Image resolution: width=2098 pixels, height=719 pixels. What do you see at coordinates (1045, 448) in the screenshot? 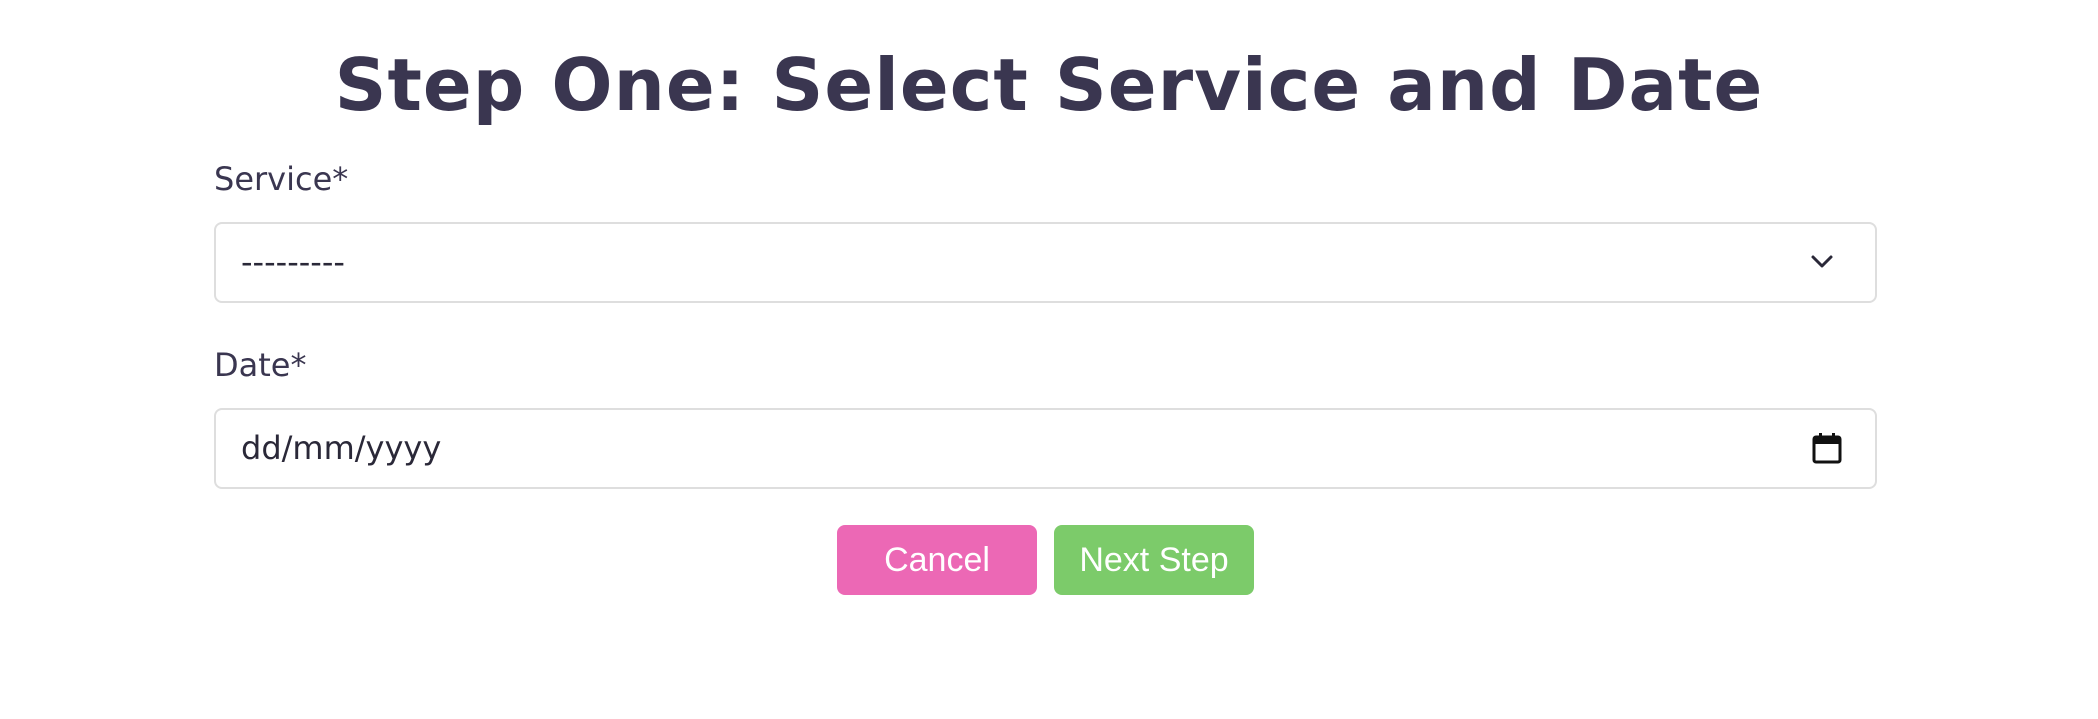
I see `date-input: dd/mm/yyyy` at bounding box center [1045, 448].